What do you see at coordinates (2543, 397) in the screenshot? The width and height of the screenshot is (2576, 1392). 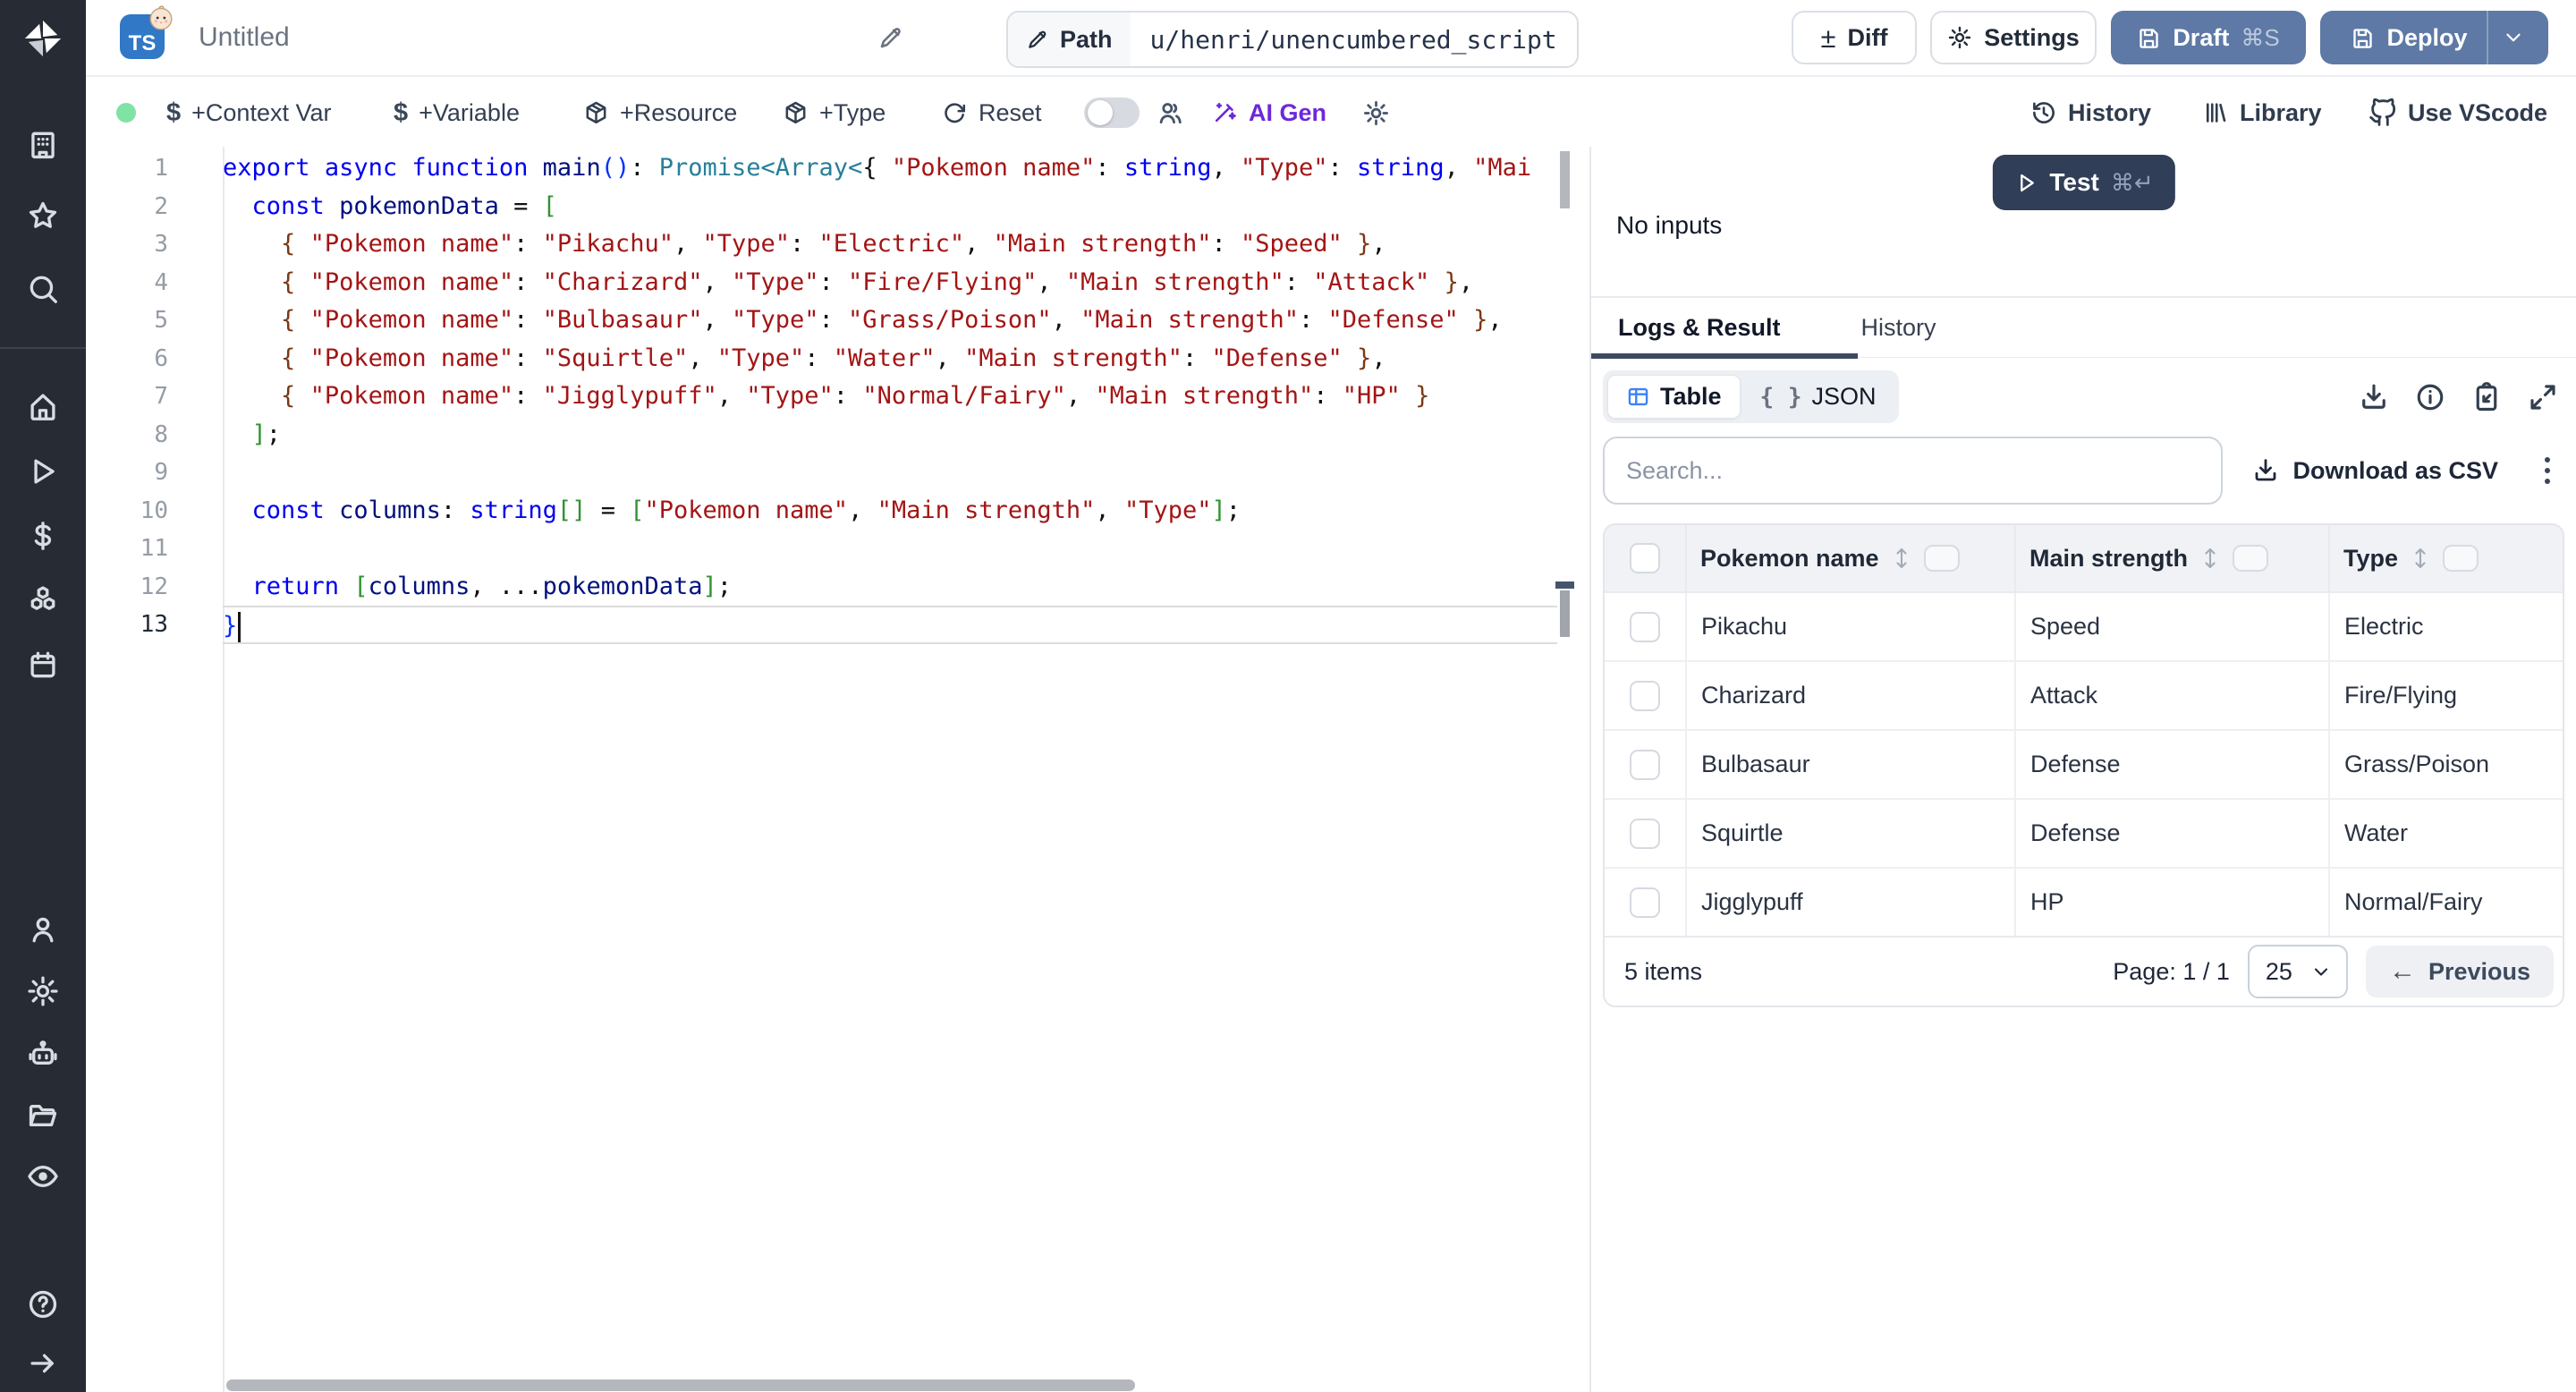 I see `expand-icon` at bounding box center [2543, 397].